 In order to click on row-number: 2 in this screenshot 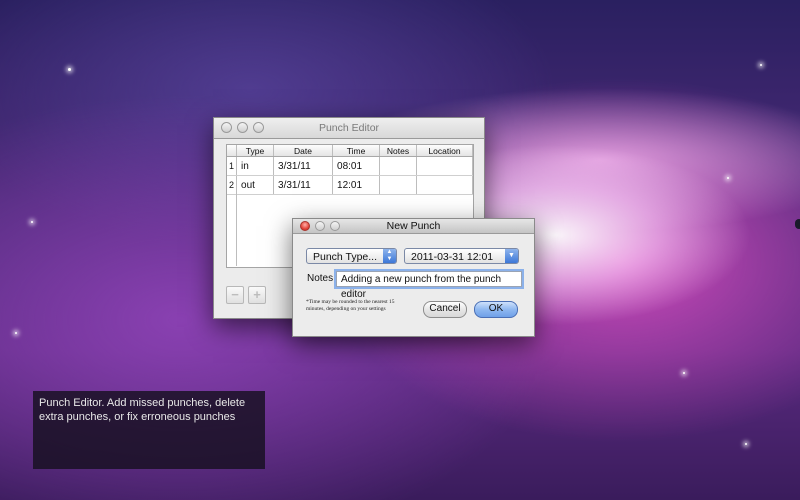, I will do `click(232, 185)`.